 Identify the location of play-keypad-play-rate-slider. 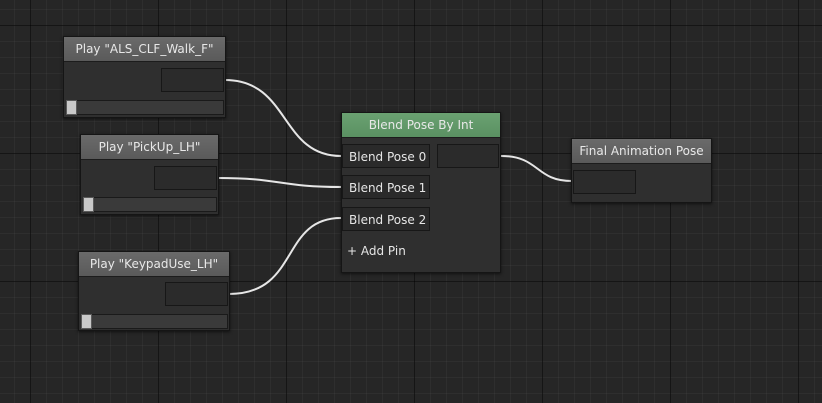
(154, 321).